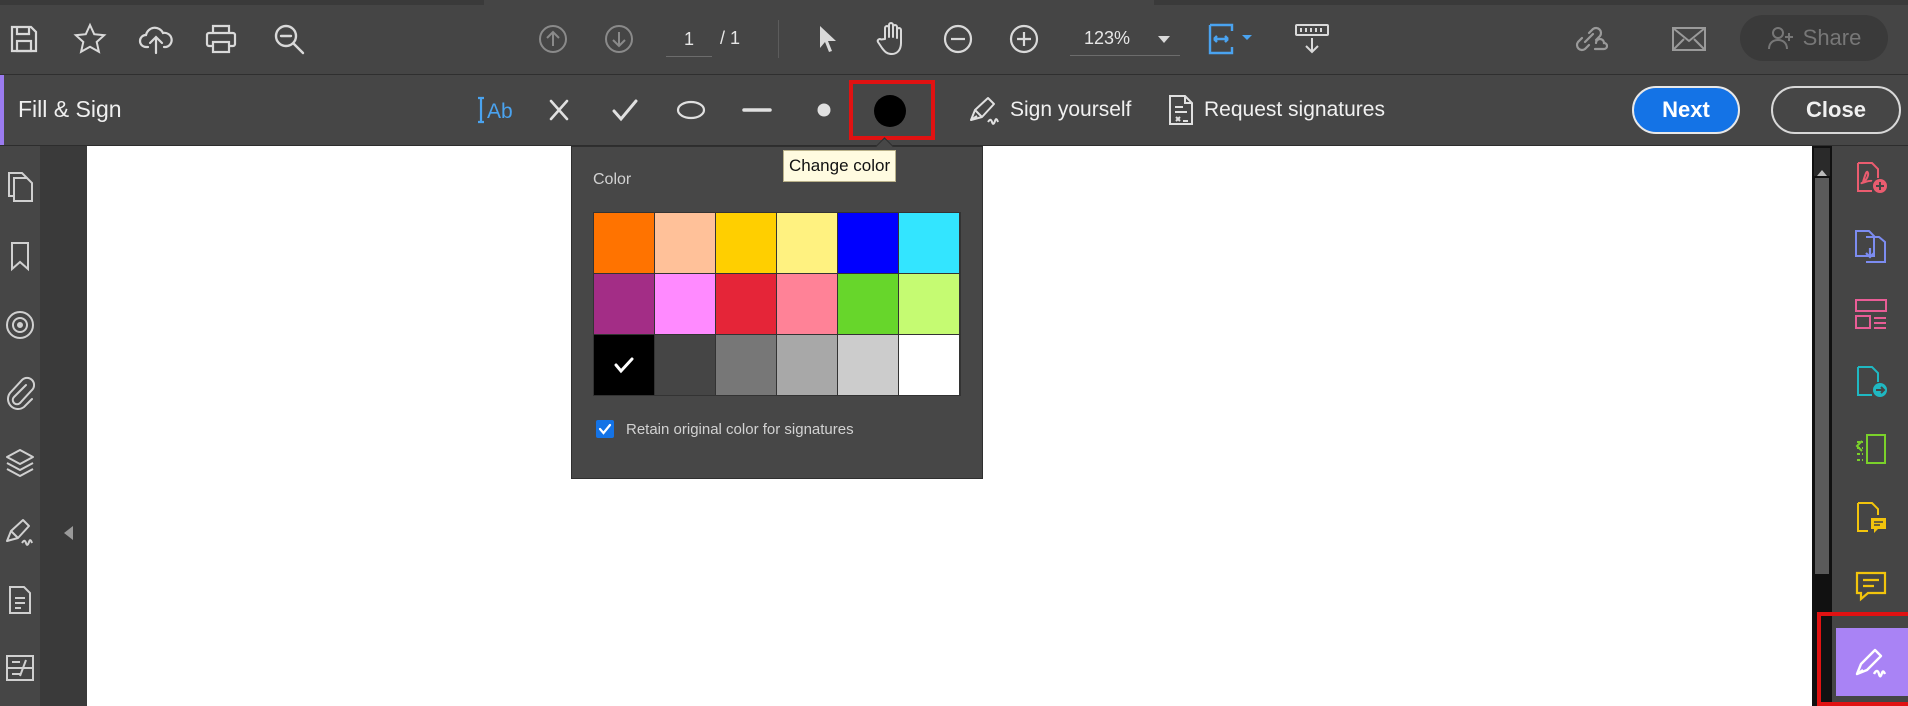 The image size is (1908, 706). What do you see at coordinates (1836, 110) in the screenshot?
I see `close-button: Close` at bounding box center [1836, 110].